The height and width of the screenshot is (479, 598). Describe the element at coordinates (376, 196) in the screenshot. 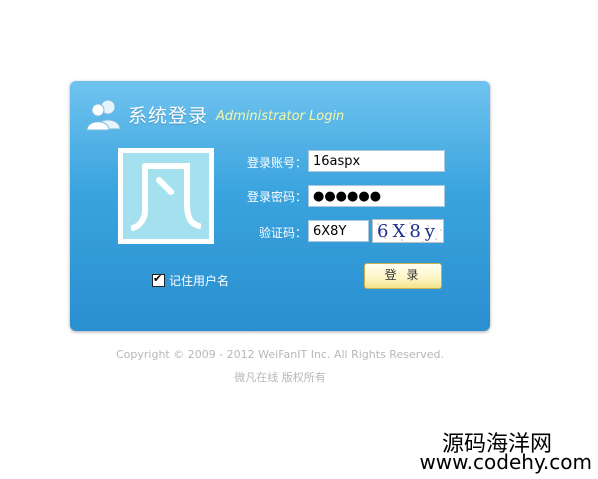

I see `password-input` at that location.